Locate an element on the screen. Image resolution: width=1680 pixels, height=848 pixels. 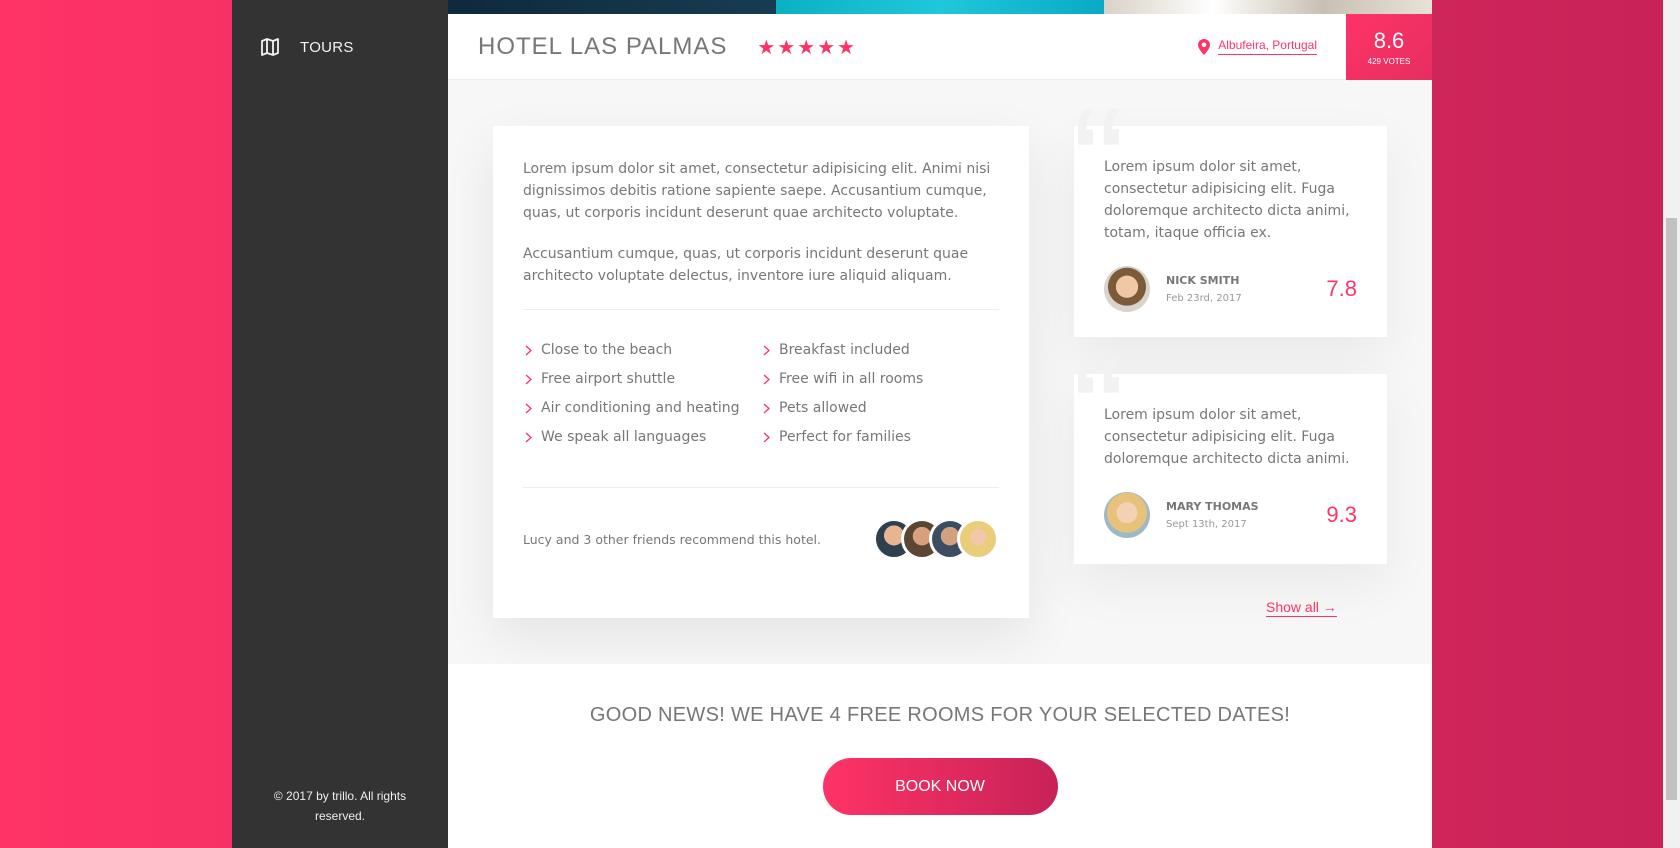
scrollbar is located at coordinates (1671, 424).